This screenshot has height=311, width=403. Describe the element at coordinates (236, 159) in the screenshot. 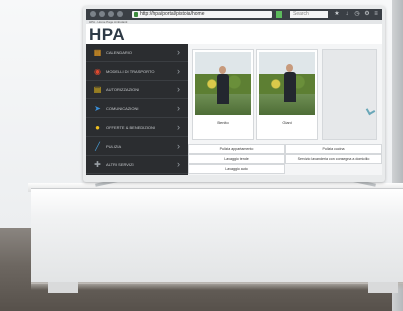

I see `action-button: Lavaggio tende` at that location.